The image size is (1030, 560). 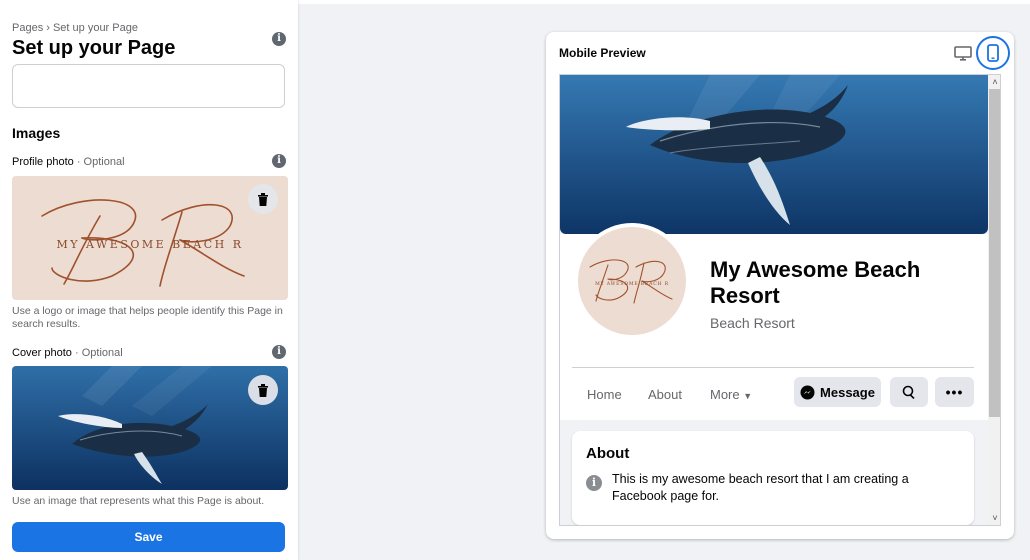 I want to click on cover-photo, so click(x=774, y=154).